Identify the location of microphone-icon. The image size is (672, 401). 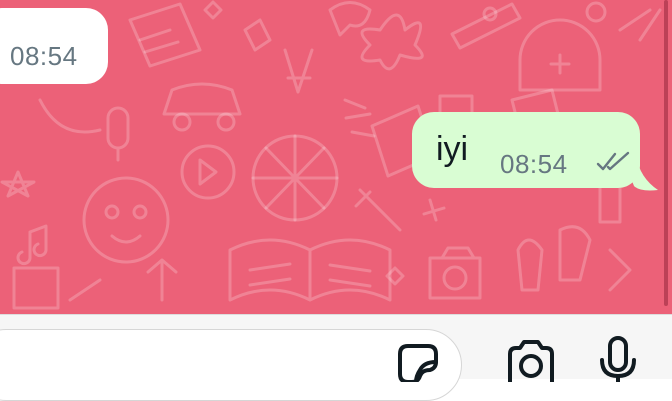
(618, 358).